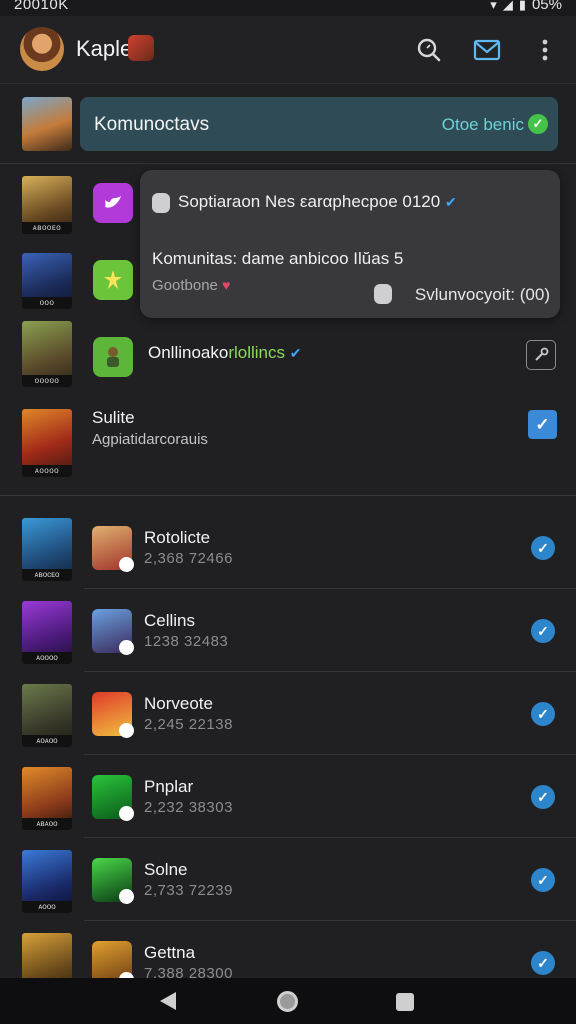 Image resolution: width=576 pixels, height=1024 pixels. I want to click on list-item: ᴀʙᴀᴏᴏ Pnplar 2,232 38303 ✓, so click(288, 796).